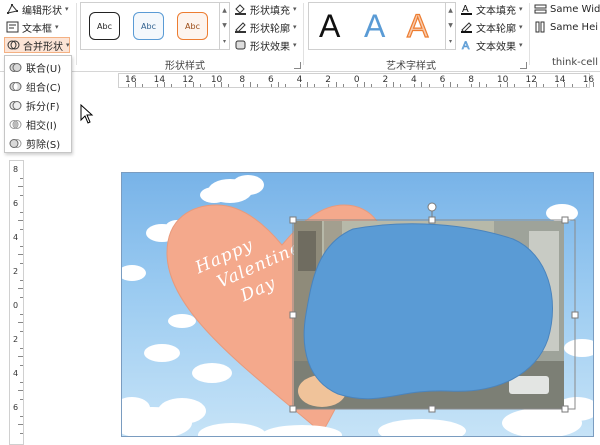  What do you see at coordinates (240, 27) in the screenshot?
I see `pencil-icon` at bounding box center [240, 27].